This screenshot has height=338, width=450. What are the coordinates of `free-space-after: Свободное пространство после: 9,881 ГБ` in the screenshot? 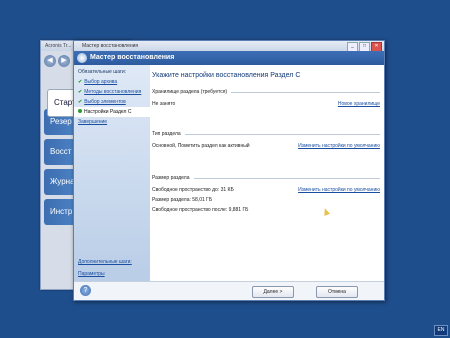 It's located at (200, 210).